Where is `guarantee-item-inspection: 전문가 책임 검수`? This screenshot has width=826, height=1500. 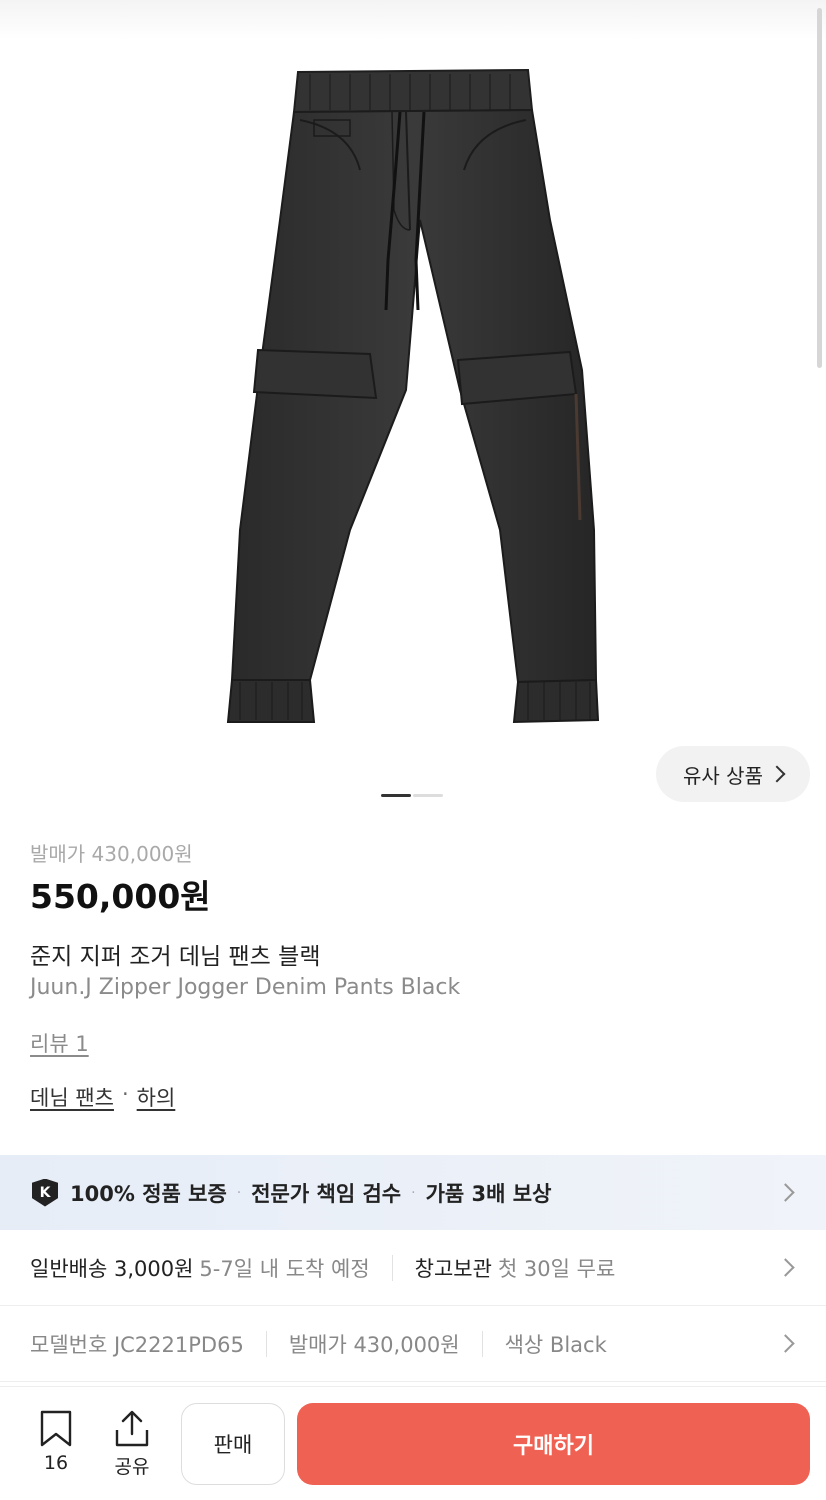
guarantee-item-inspection: 전문가 책임 검수 is located at coordinates (326, 1193).